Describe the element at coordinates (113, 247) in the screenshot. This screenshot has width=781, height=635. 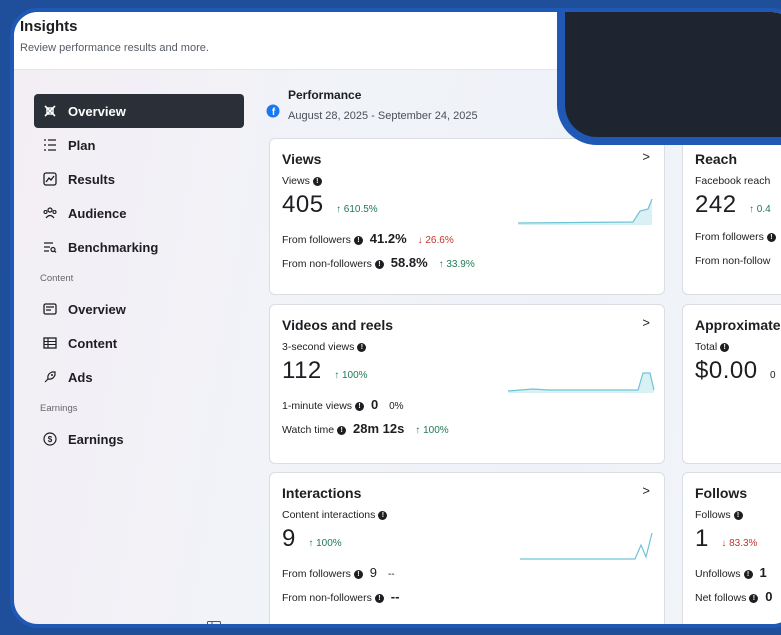
I see `sidebar-item-label: Benchmarking` at that location.